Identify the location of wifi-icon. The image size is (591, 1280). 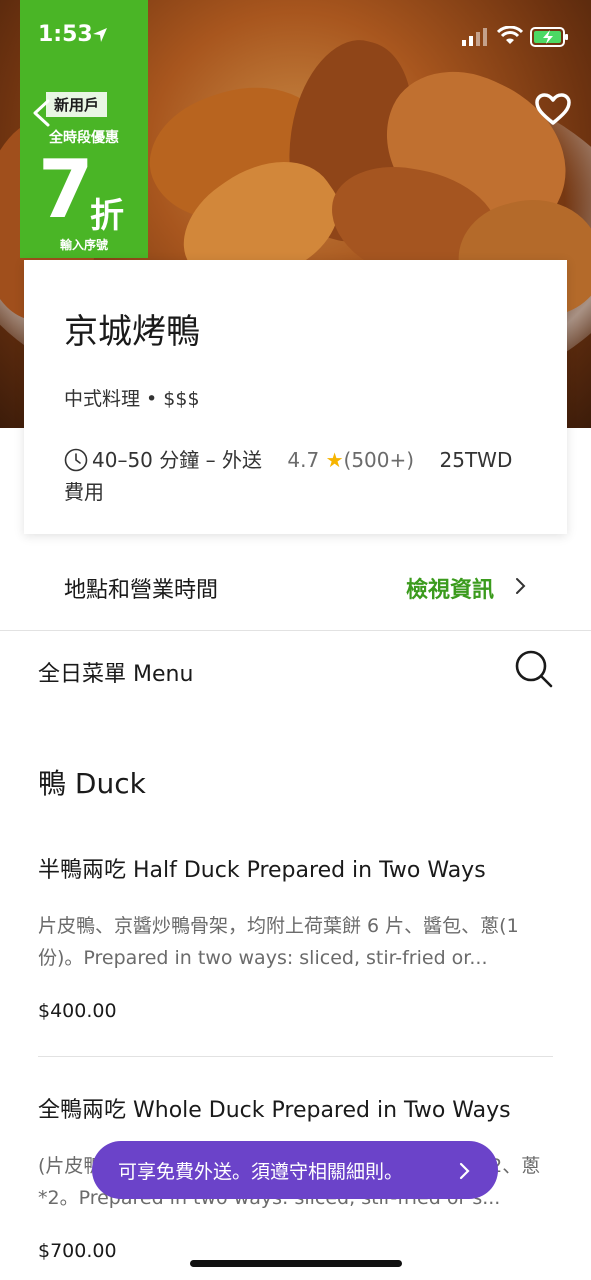
(510, 35).